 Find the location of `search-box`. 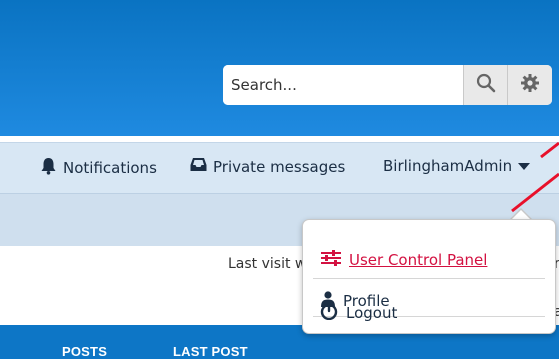

search-box is located at coordinates (387, 85).